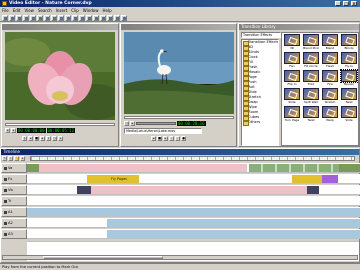 This screenshot has width=360, height=270. Describe the element at coordinates (349, 77) in the screenshot. I see `effect-tile-selected: Mosaic` at that location.